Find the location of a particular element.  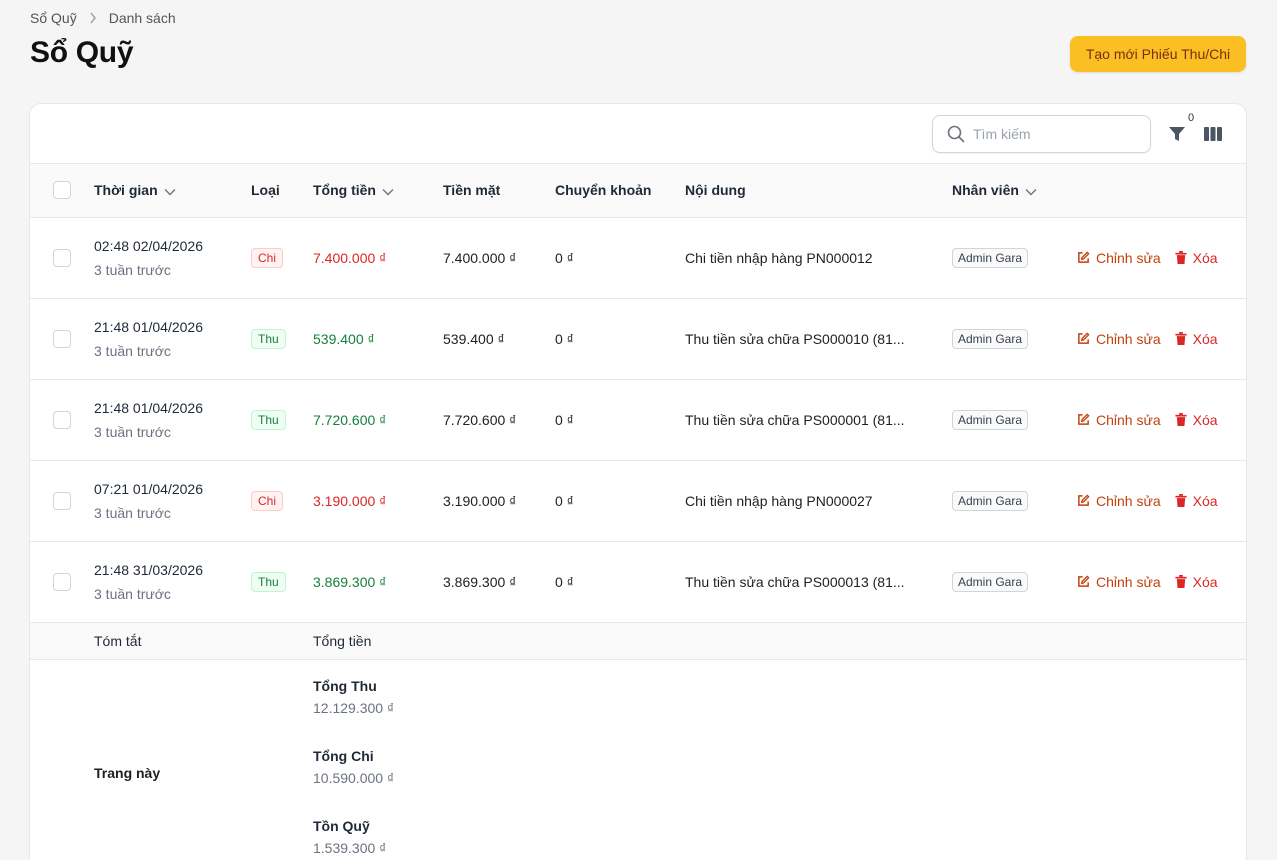

summary-header: Tóm tắt Tổng tiền is located at coordinates (638, 640).